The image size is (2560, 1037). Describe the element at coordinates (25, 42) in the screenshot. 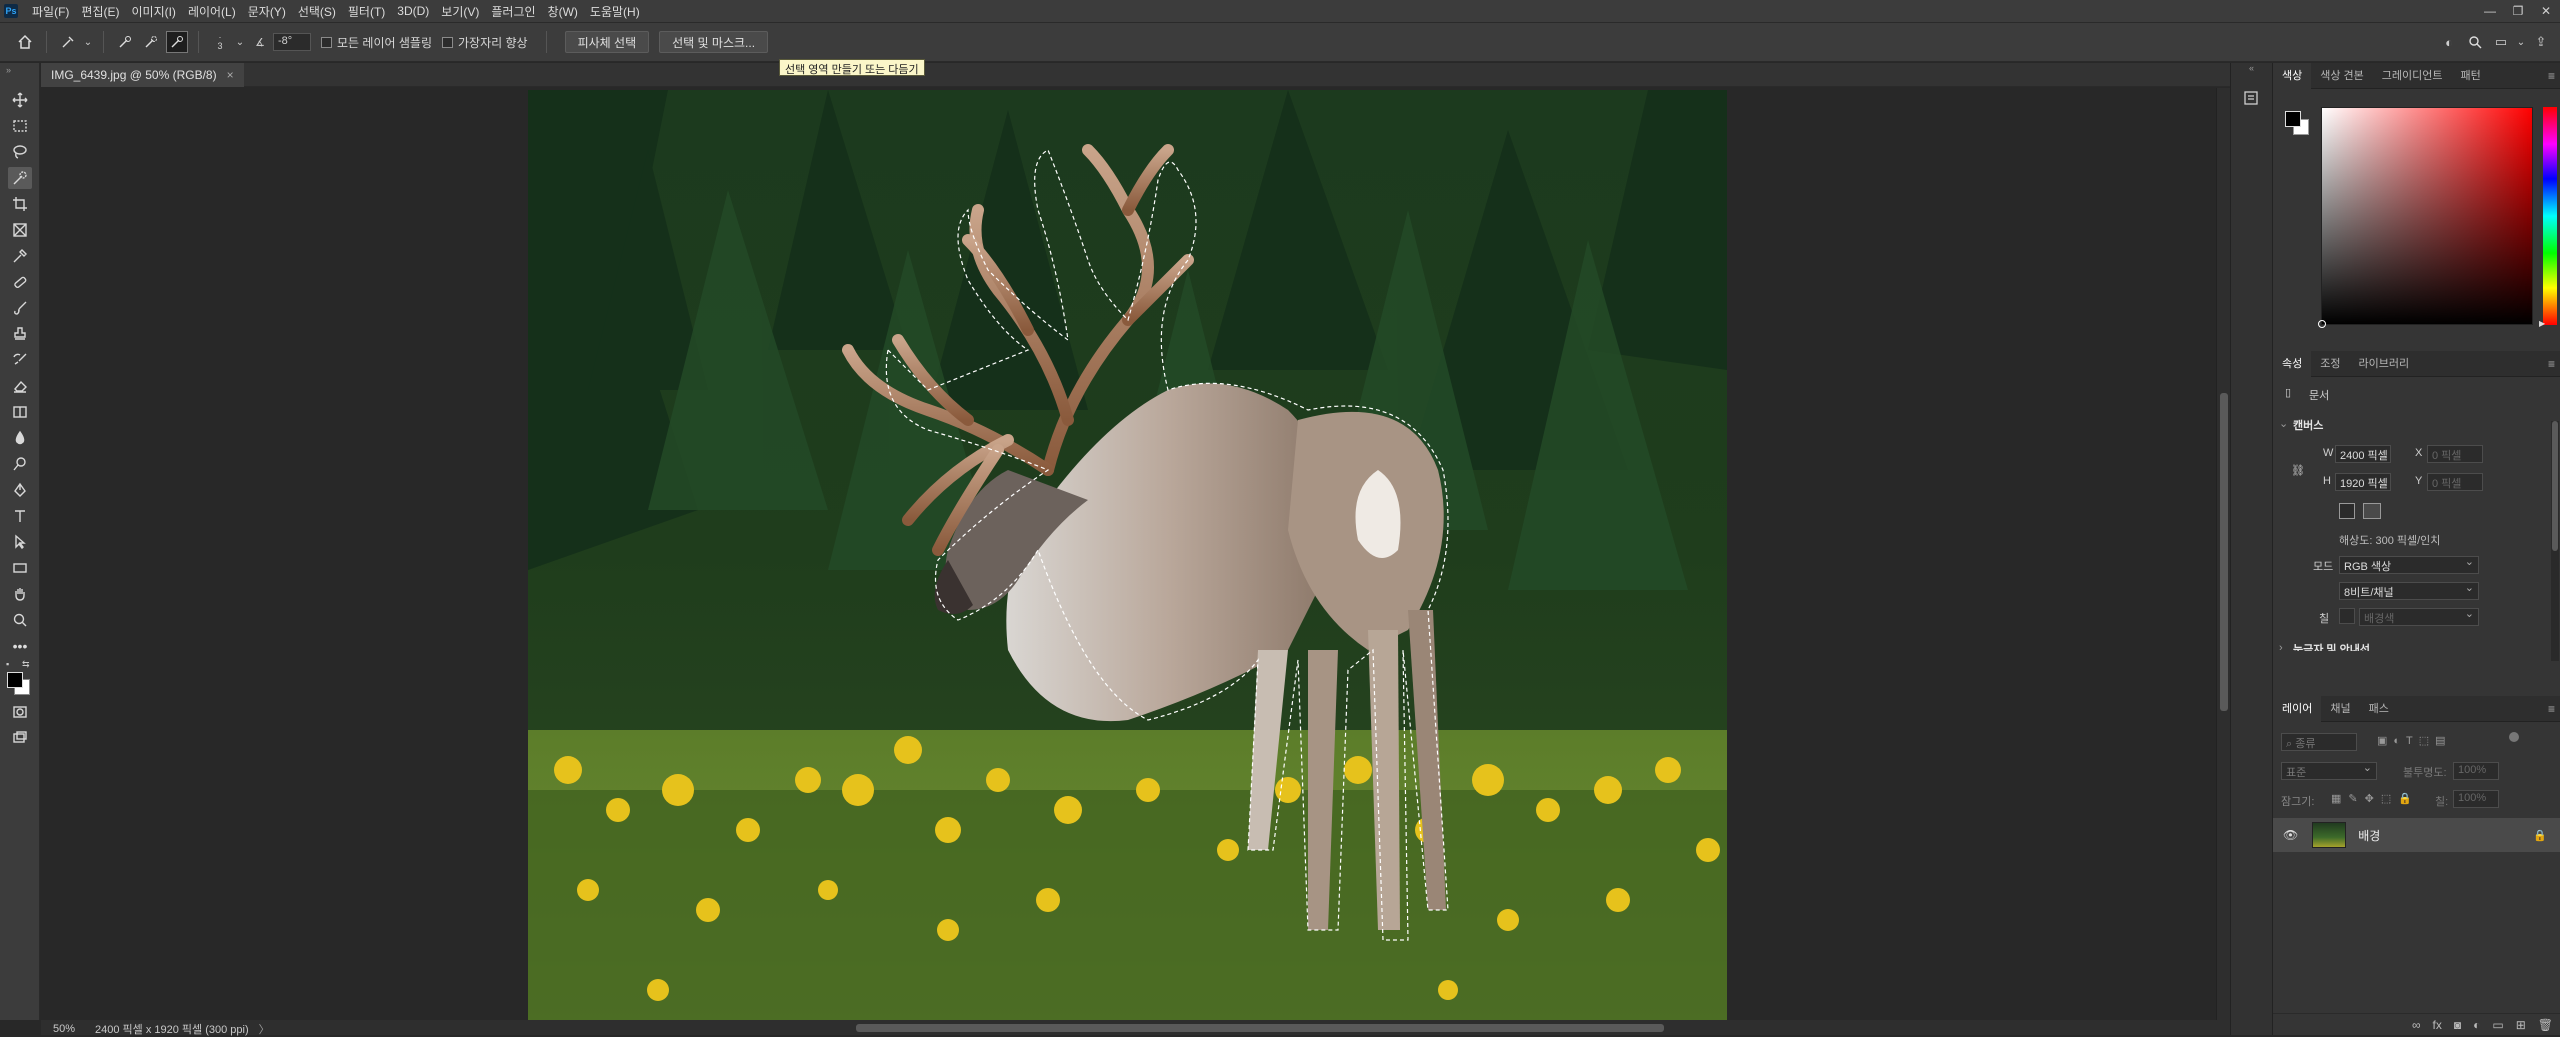

I see `home-icon` at that location.